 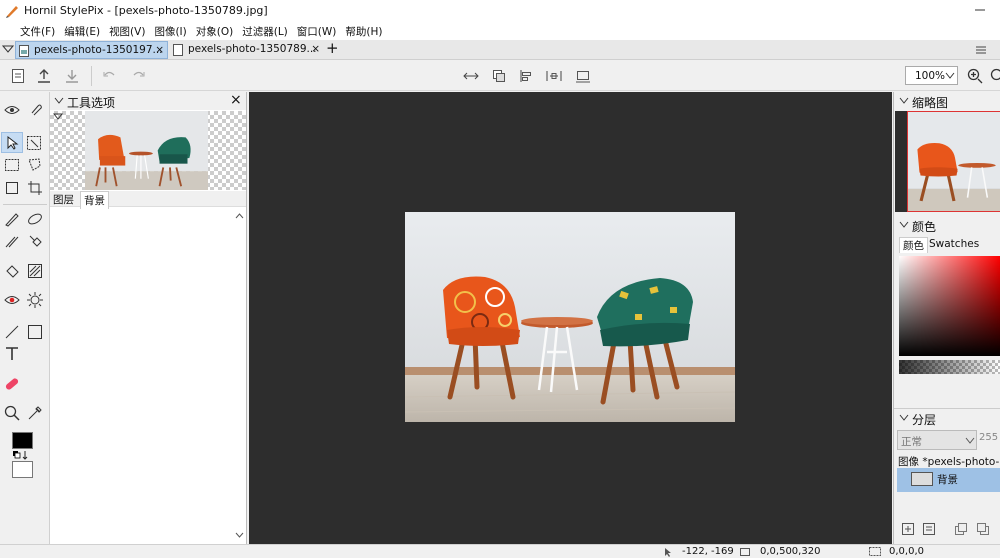 What do you see at coordinates (44, 76) in the screenshot?
I see `export-icon` at bounding box center [44, 76].